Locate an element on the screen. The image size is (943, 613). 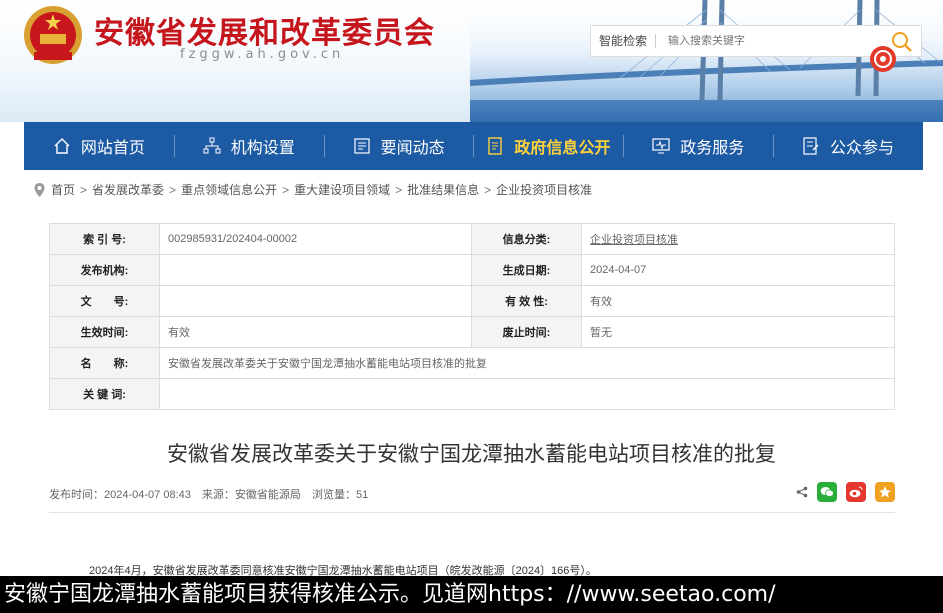
favorite-button is located at coordinates (885, 492).